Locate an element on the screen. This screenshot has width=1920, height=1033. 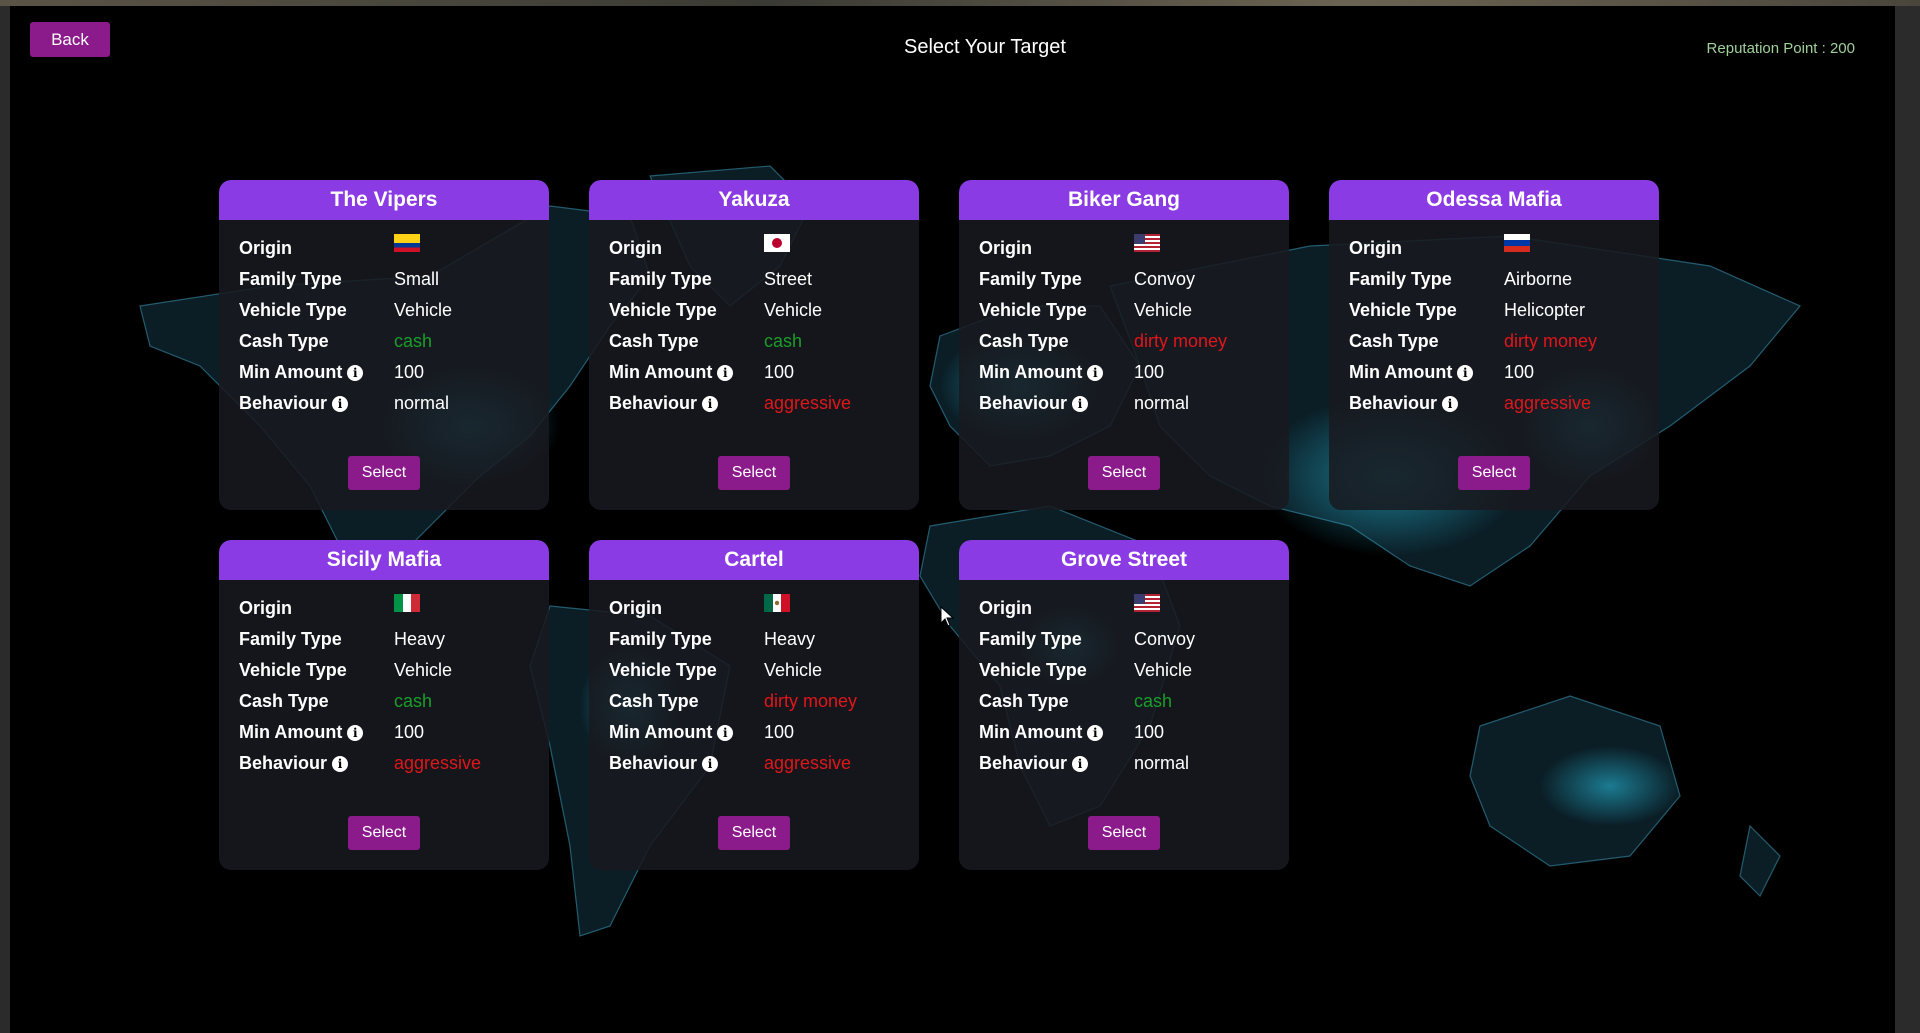
family-type-value: Airborne is located at coordinates (1538, 279).